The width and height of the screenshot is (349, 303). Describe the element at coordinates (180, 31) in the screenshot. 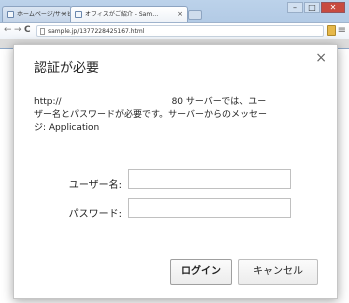

I see `address-bar: sample.jp/1377228425167.html` at that location.